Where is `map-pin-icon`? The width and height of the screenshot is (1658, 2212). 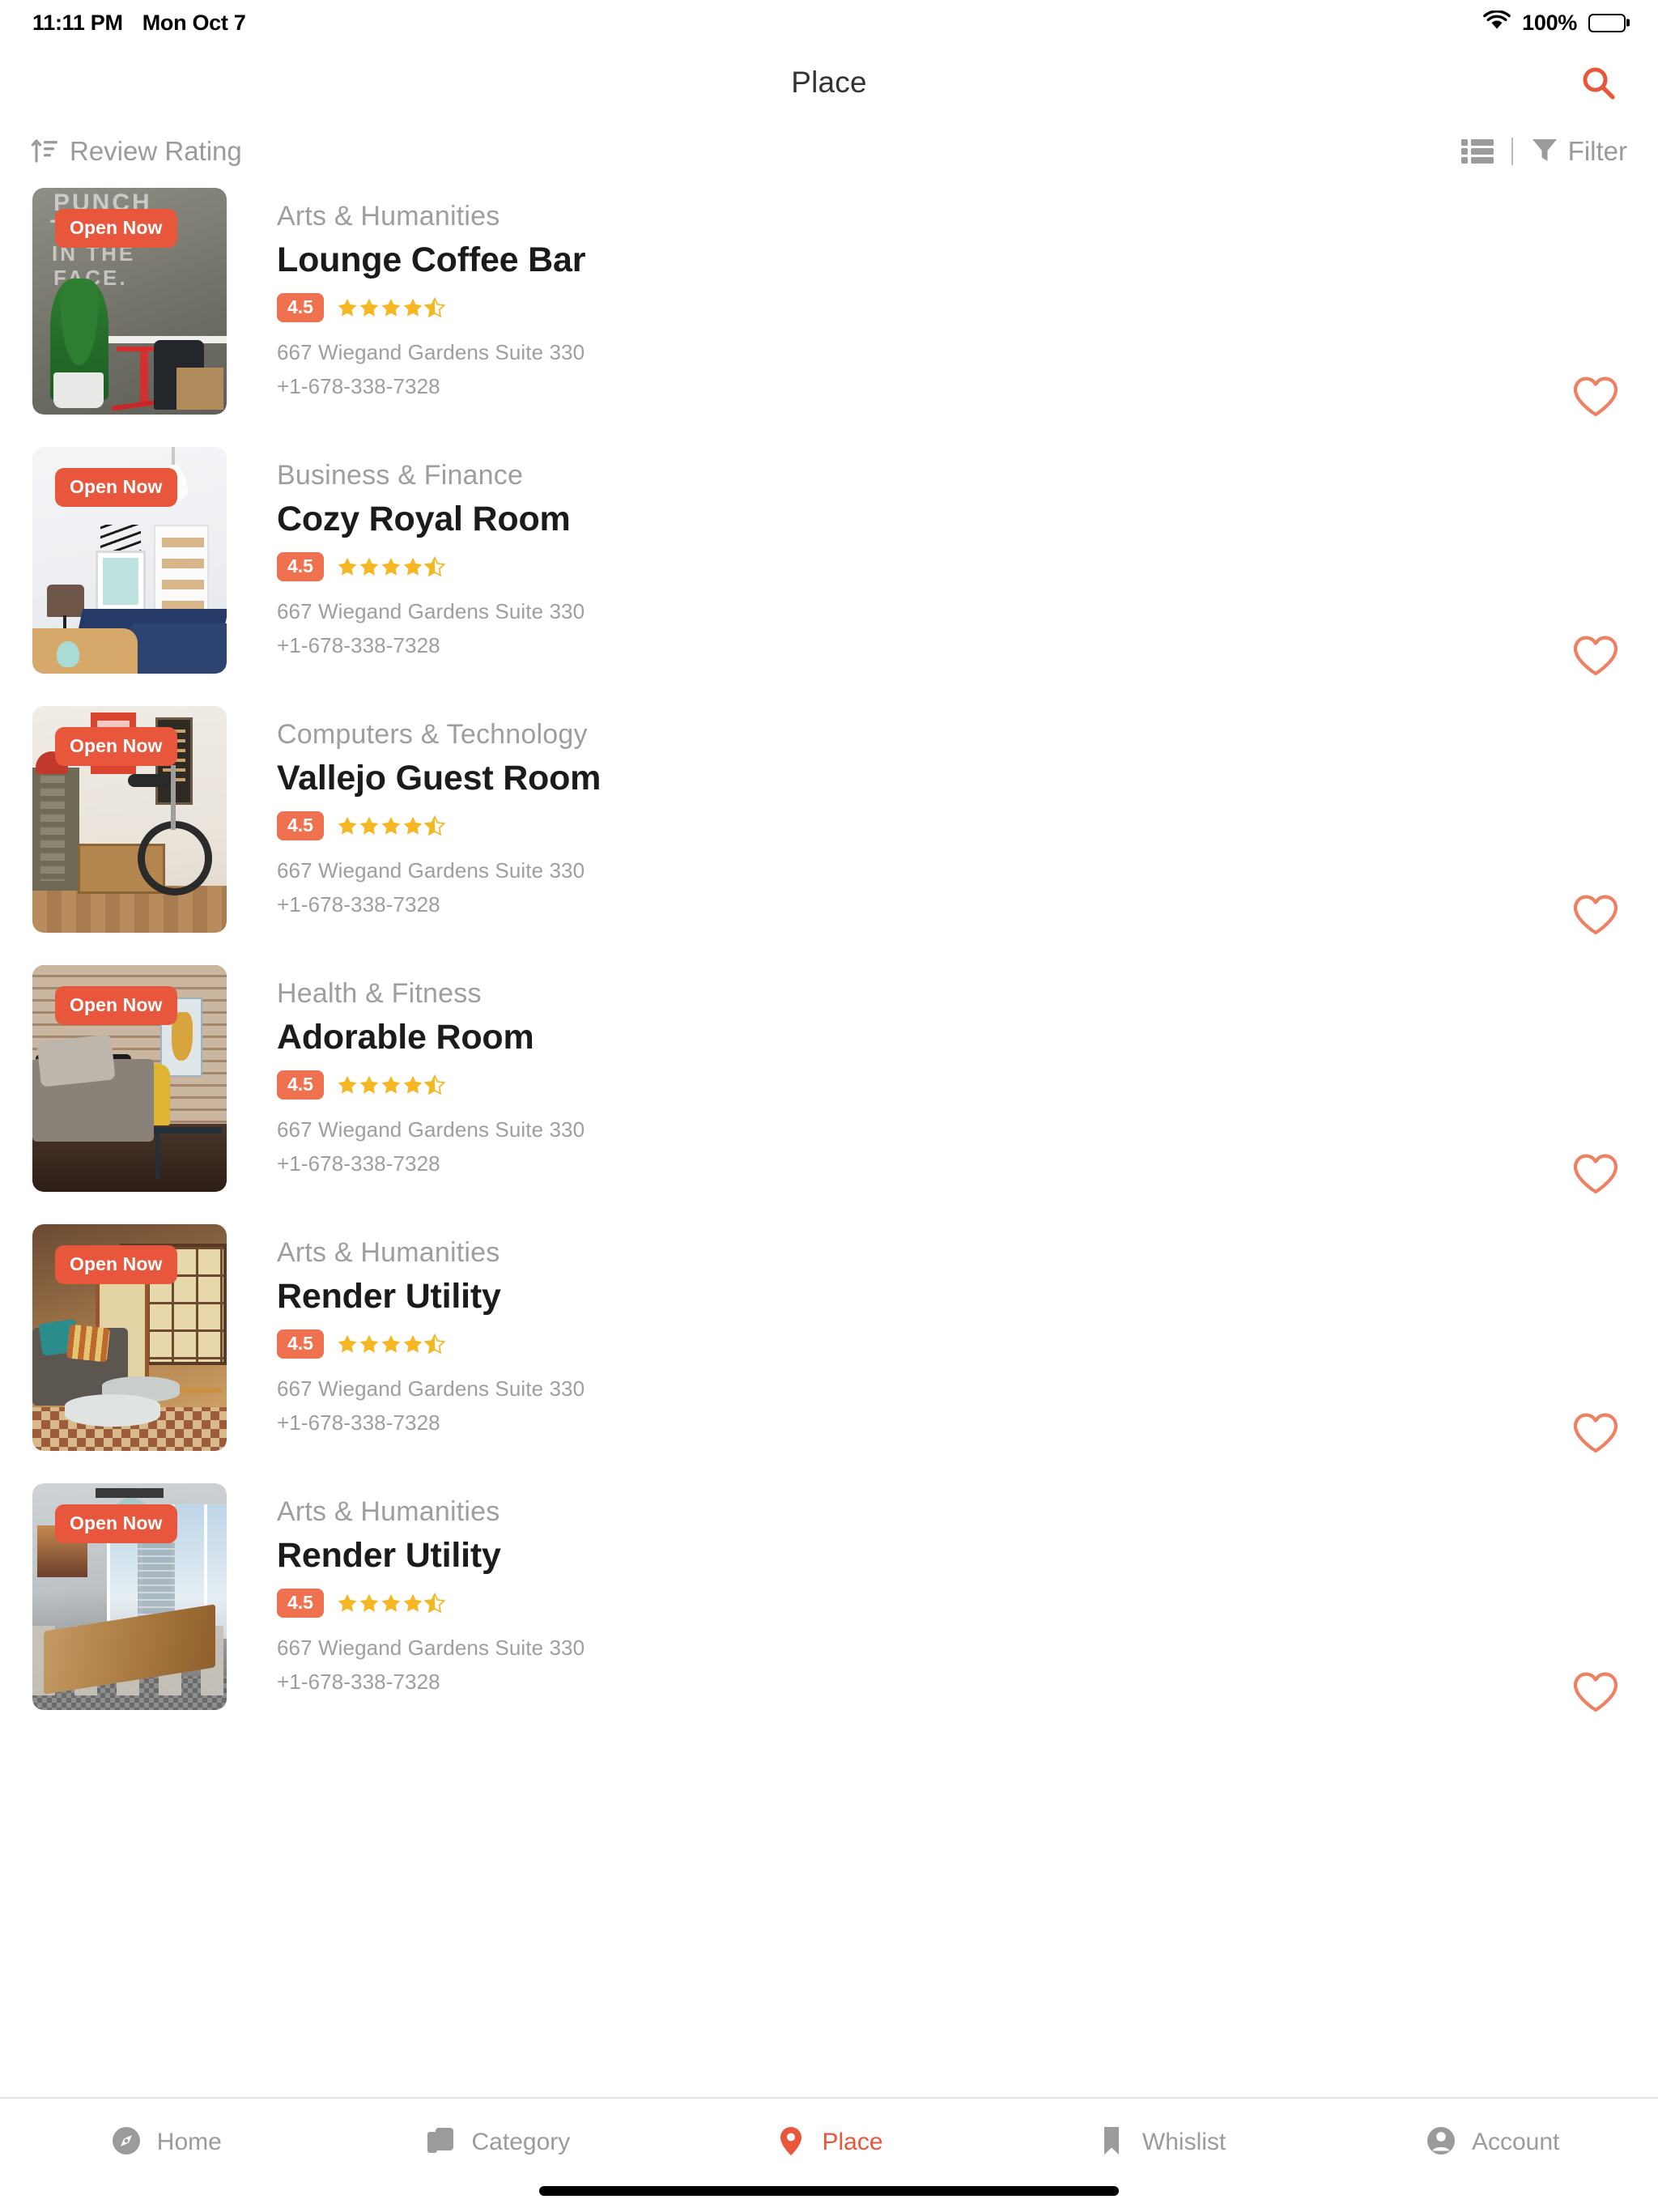 map-pin-icon is located at coordinates (791, 2143).